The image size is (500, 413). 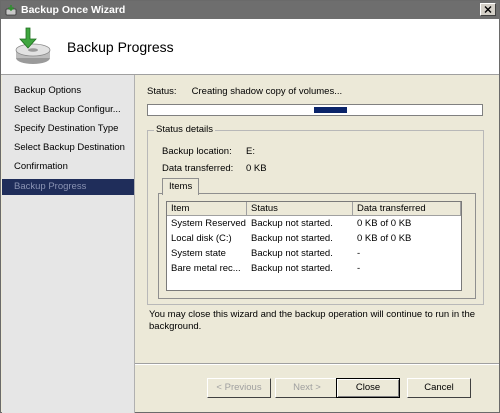 What do you see at coordinates (317, 364) in the screenshot?
I see `footer-divider` at bounding box center [317, 364].